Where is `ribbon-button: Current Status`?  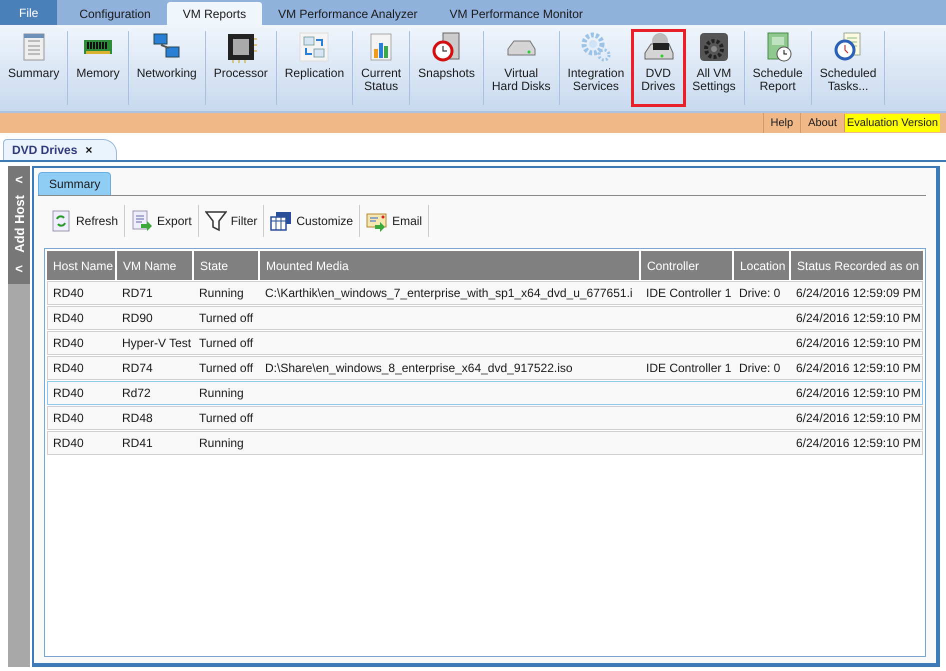 ribbon-button: Current Status is located at coordinates (381, 68).